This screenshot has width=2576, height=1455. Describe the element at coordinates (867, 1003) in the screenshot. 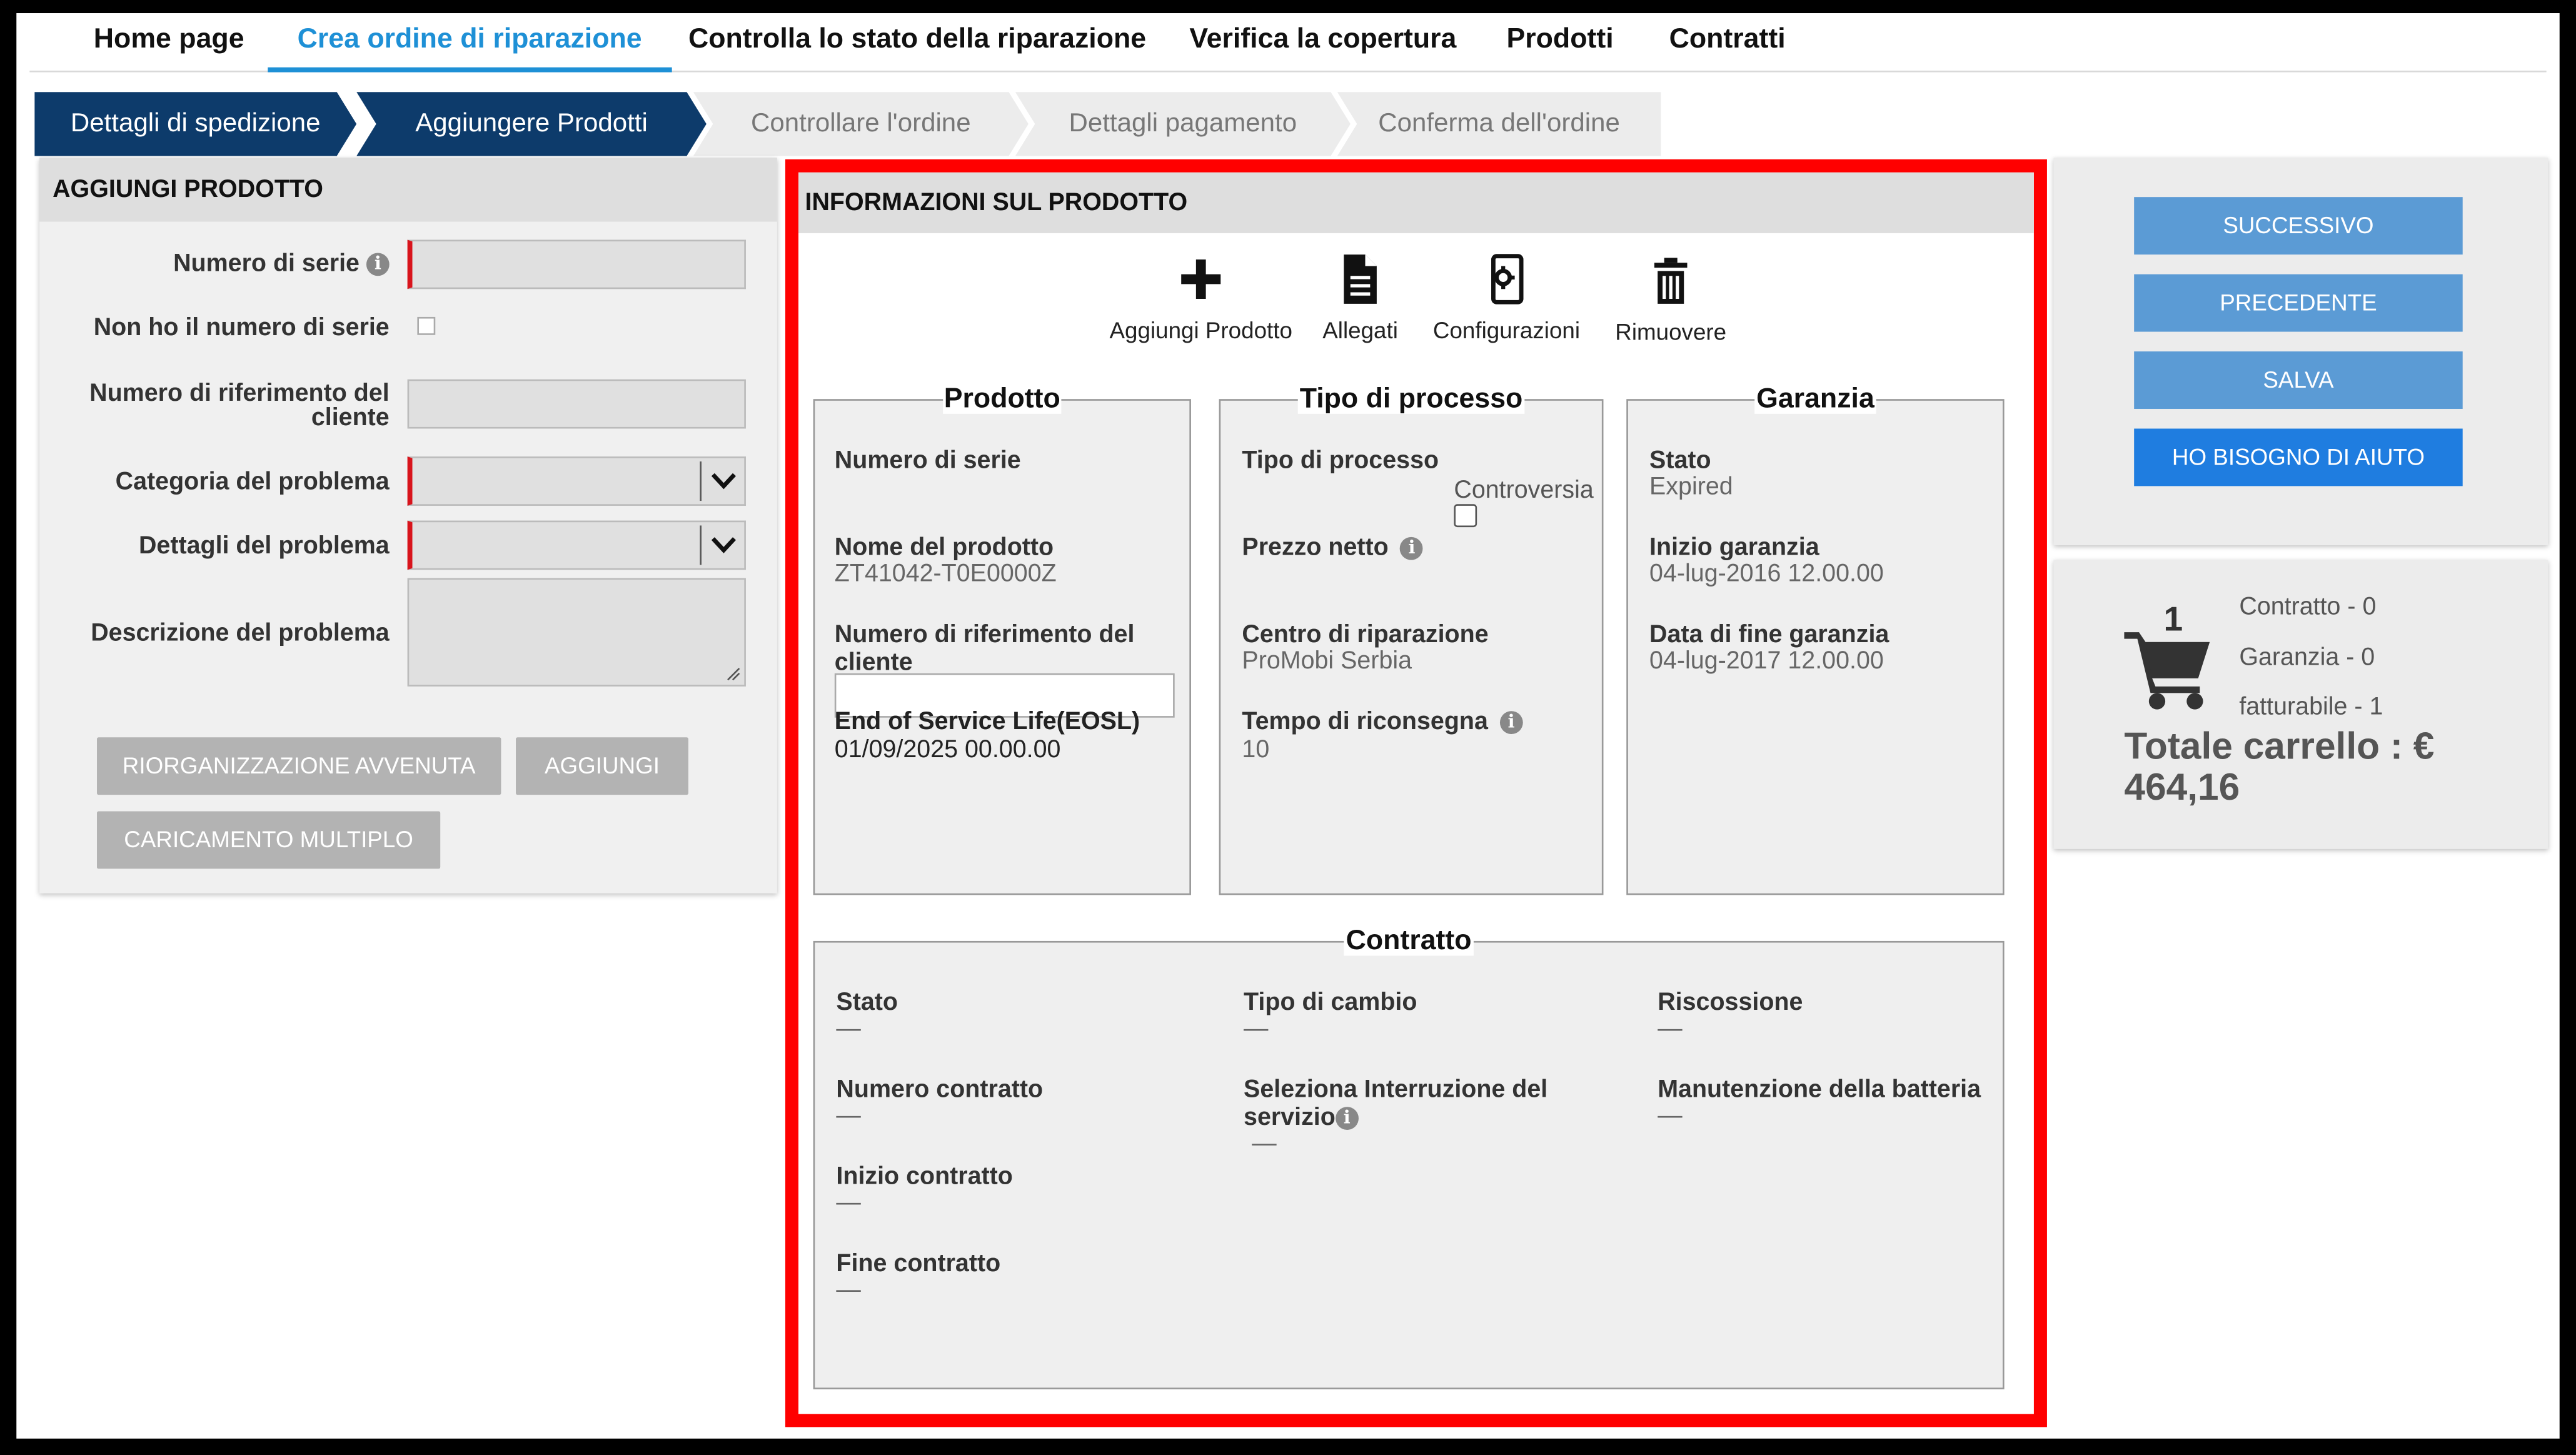

I see `contract-status-label: Stato` at that location.